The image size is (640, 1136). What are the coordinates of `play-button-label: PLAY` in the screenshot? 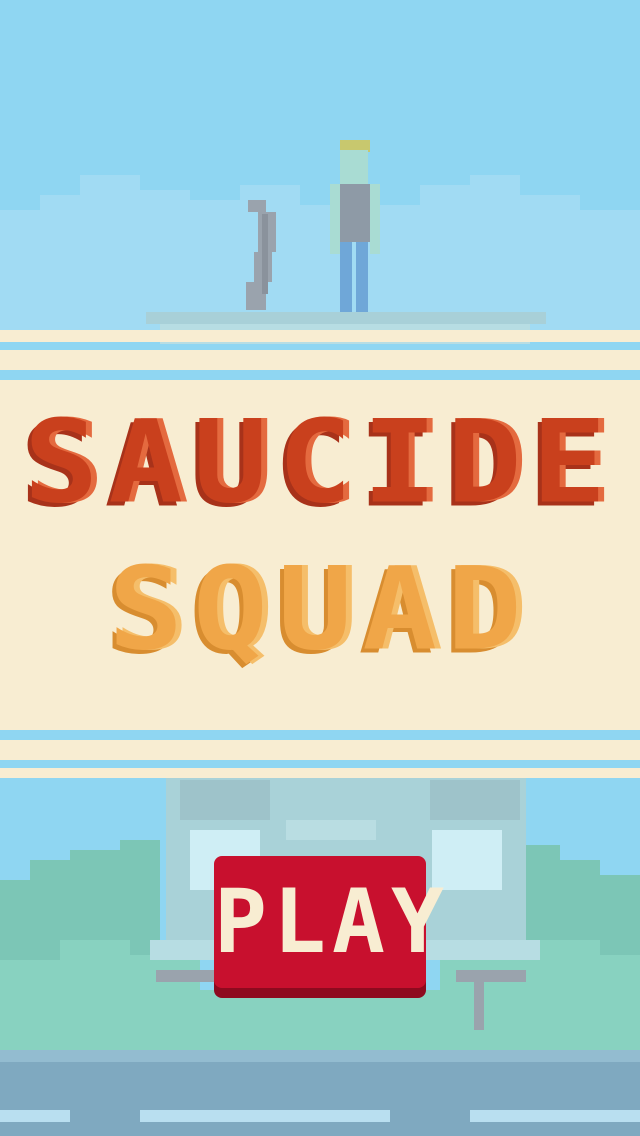 It's located at (332, 921).